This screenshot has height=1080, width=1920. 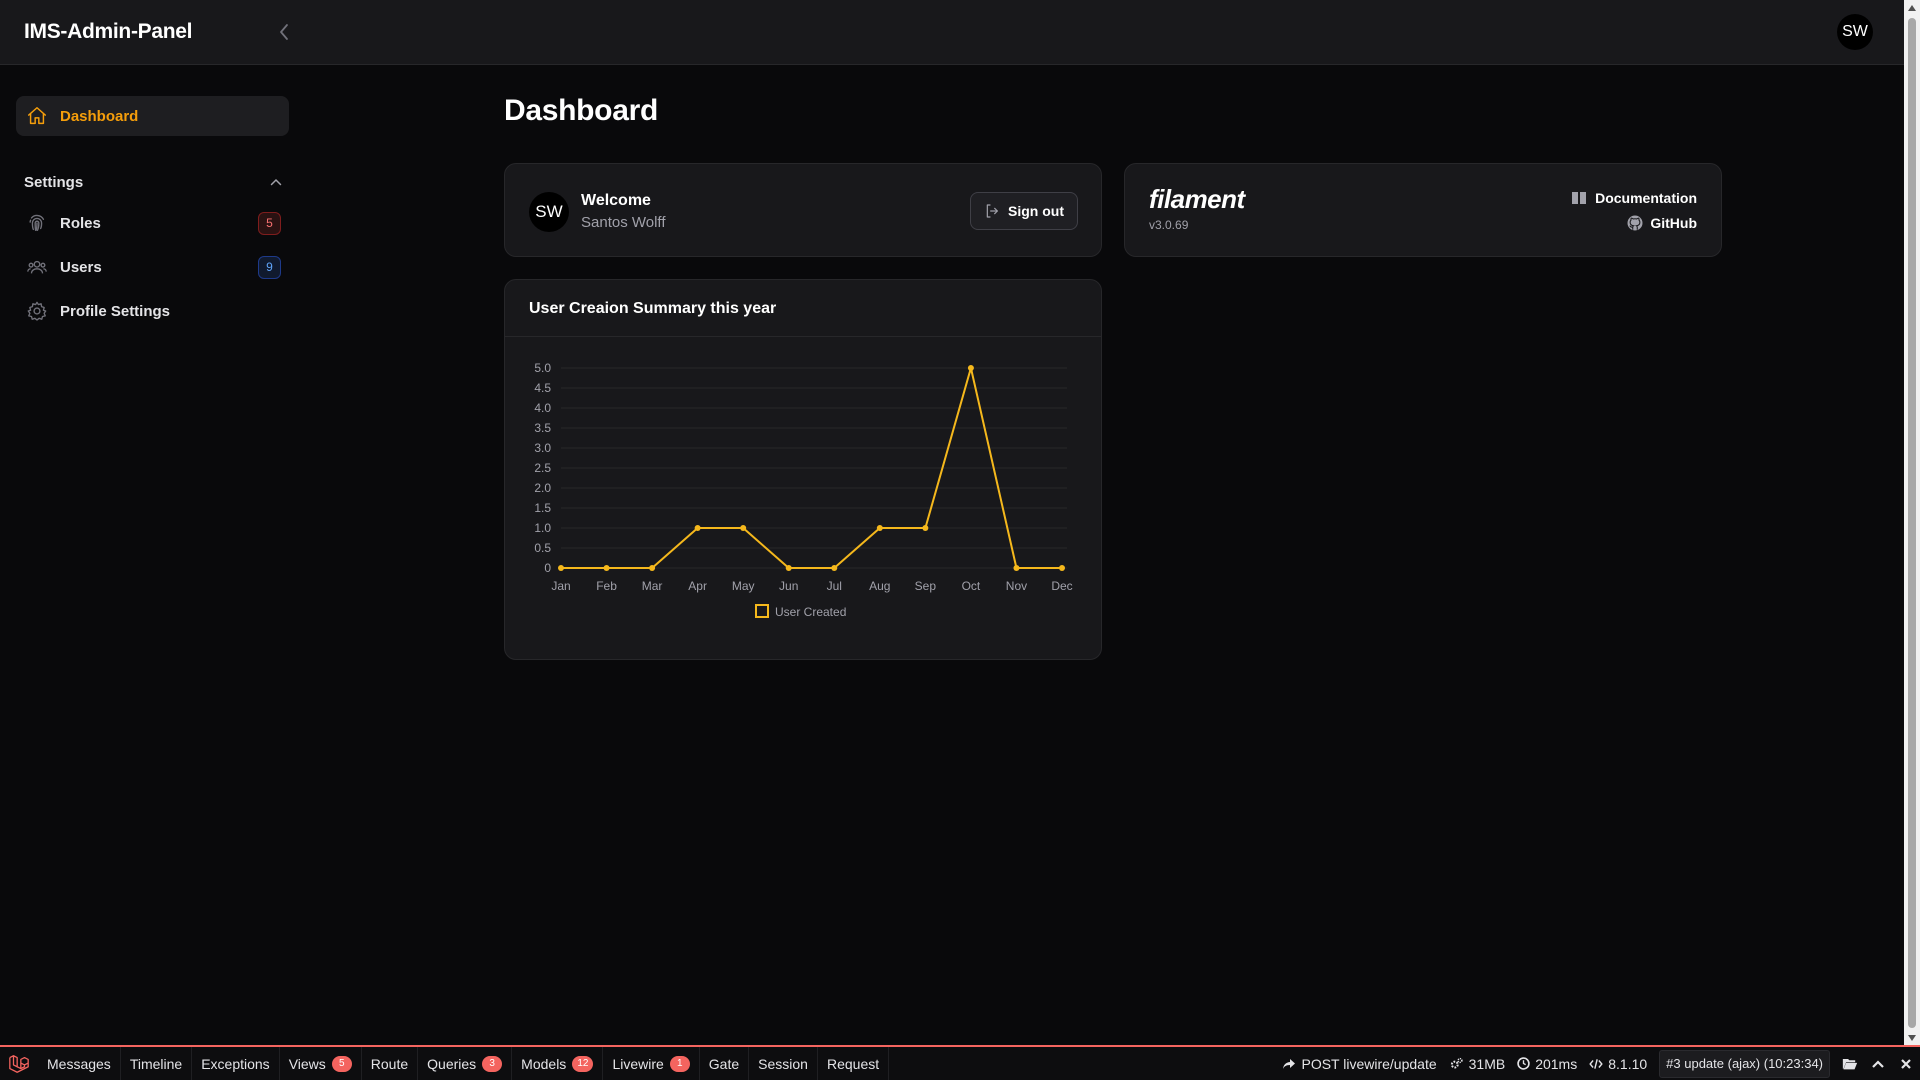 I want to click on x-tick-label: Sep, so click(x=926, y=586).